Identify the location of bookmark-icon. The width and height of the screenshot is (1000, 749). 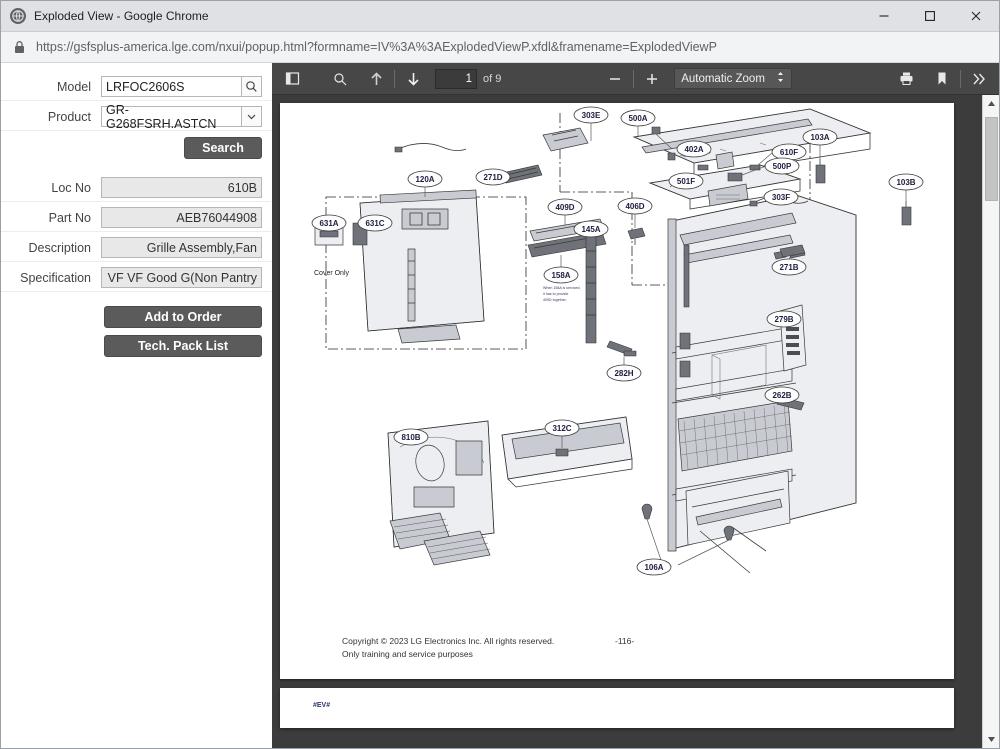
(942, 79).